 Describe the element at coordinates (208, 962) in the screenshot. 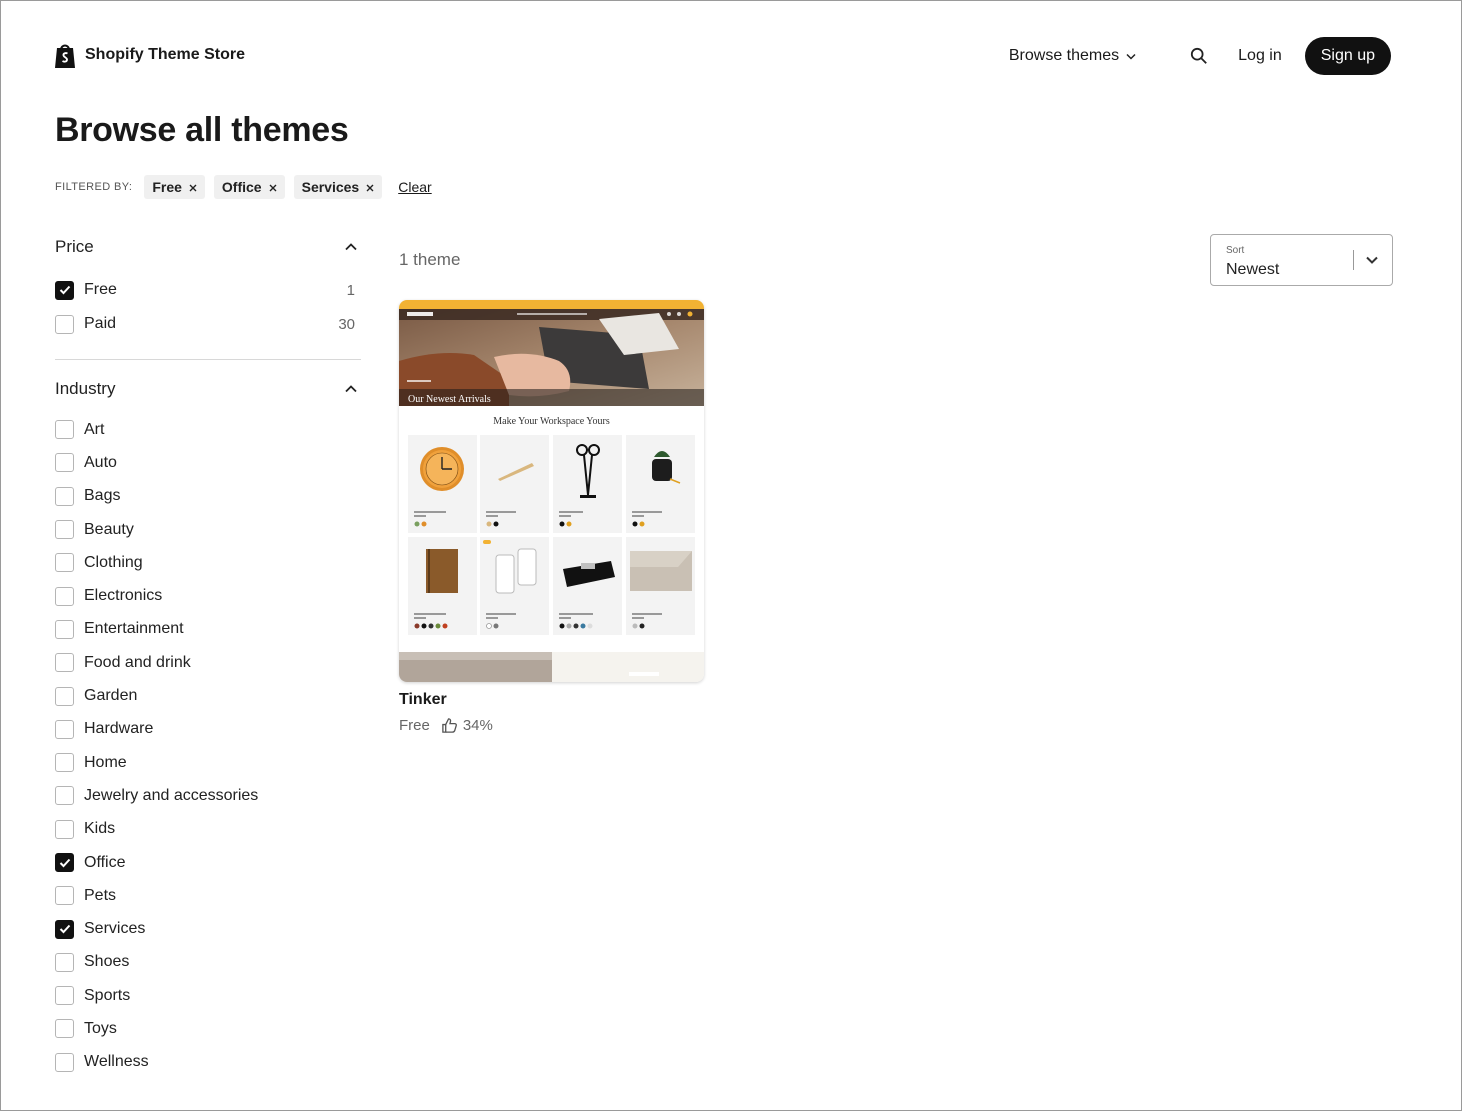

I see `industry-option-shoes: Shoes` at that location.